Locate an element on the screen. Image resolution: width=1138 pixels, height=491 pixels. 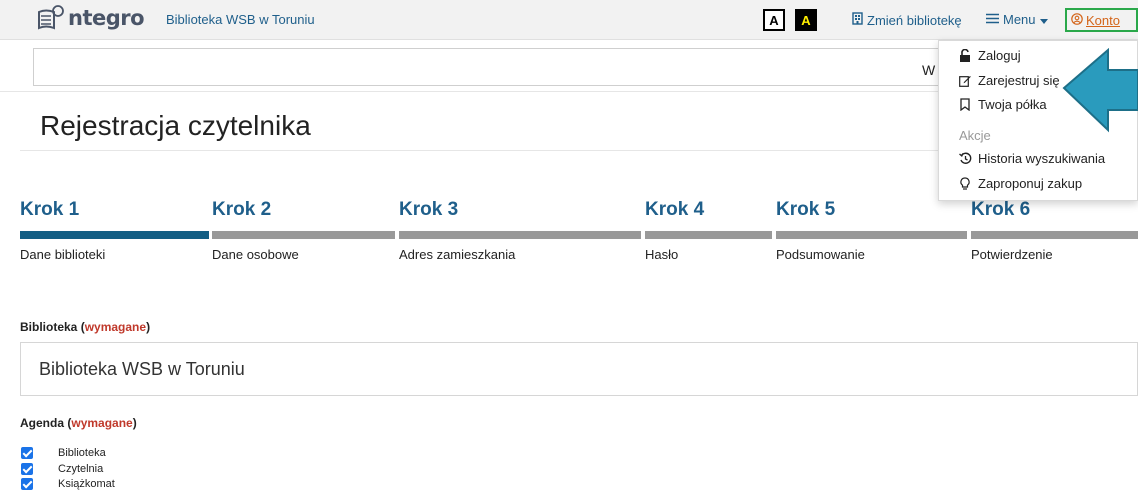
agenda-field-label: Agenda (wymagane) is located at coordinates (78, 423).